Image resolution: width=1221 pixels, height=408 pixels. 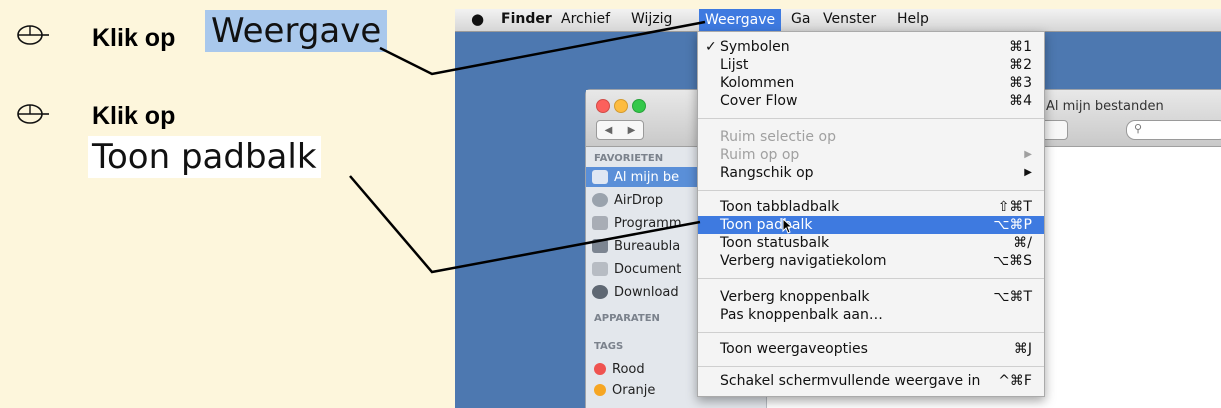 I want to click on menu-item-symbolen: ✓ Symbolen ⌘1, so click(x=871, y=47).